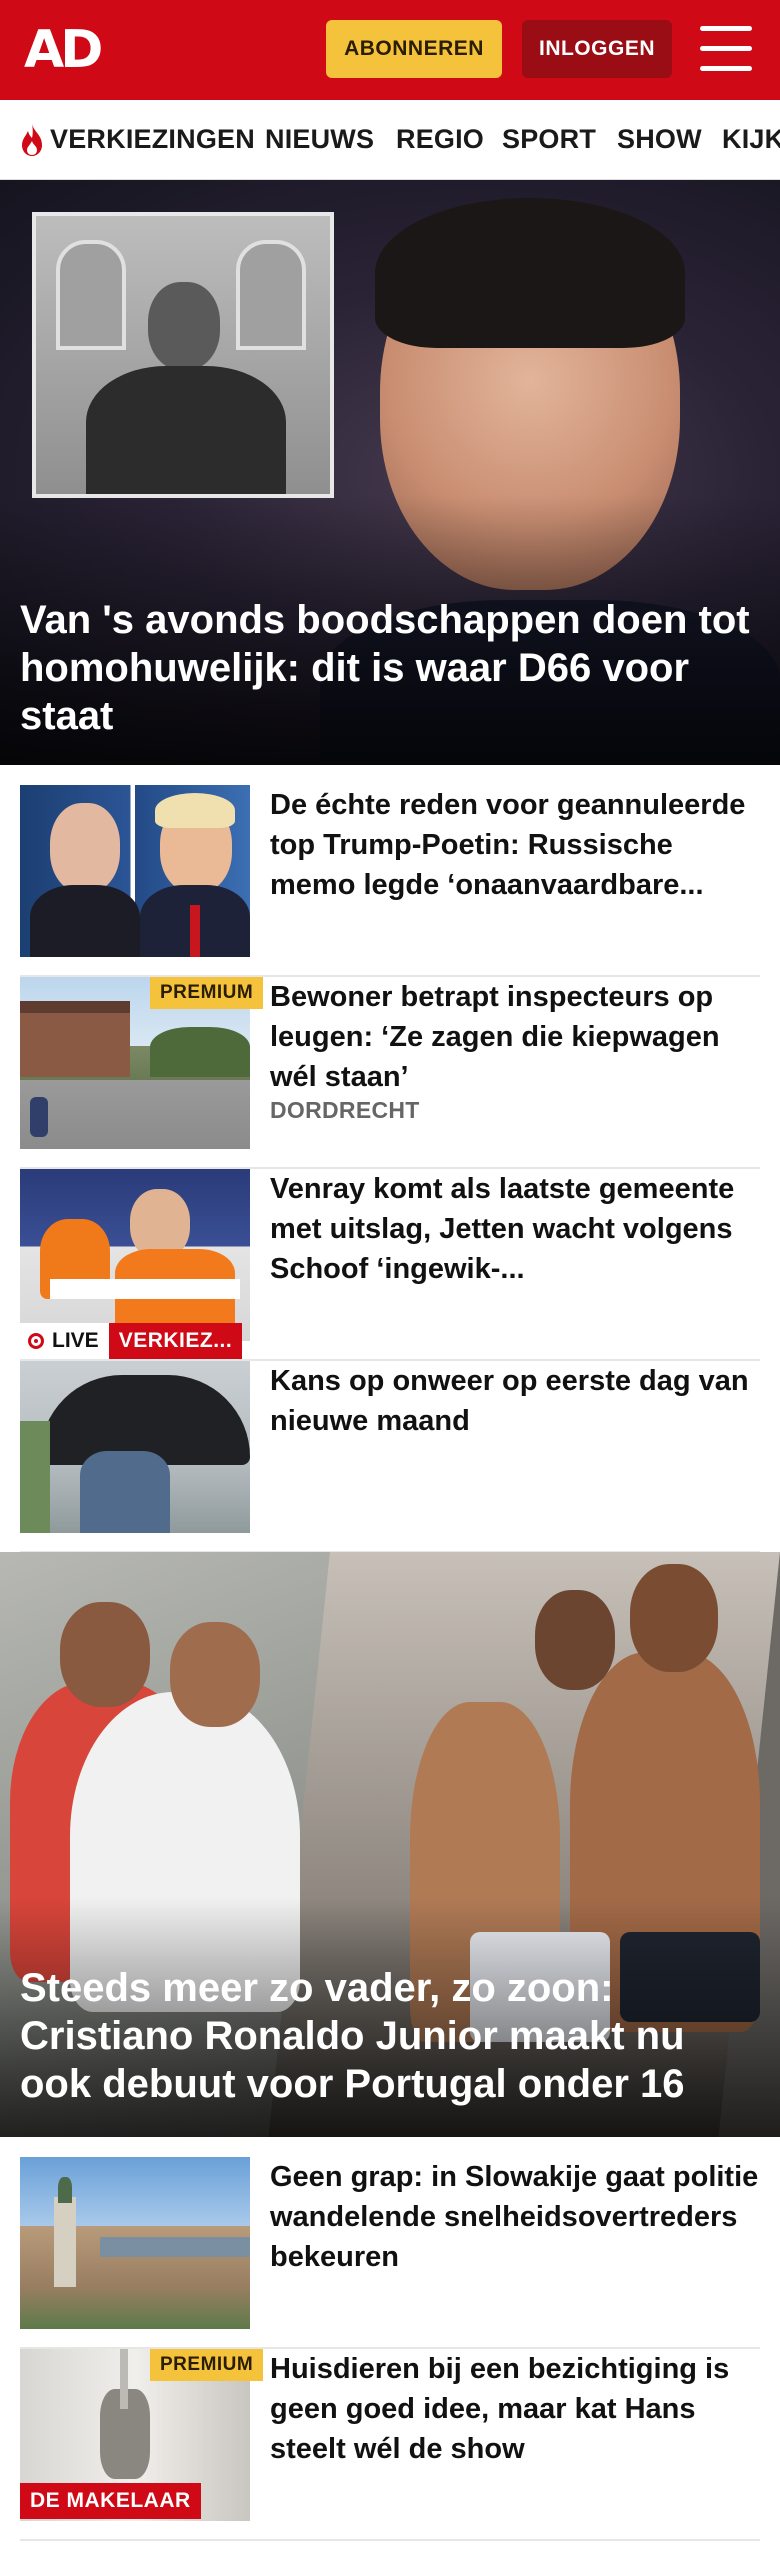 The width and height of the screenshot is (780, 2560). What do you see at coordinates (75, 1340) in the screenshot?
I see `live-label: LIVE` at bounding box center [75, 1340].